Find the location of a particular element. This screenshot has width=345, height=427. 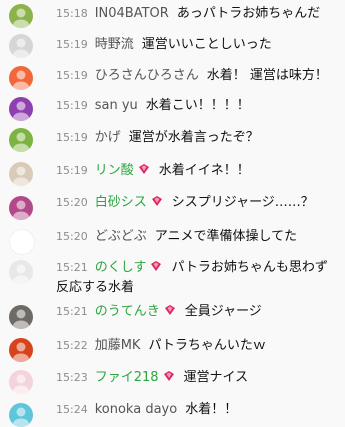

author-name: ファイ218 is located at coordinates (127, 377).